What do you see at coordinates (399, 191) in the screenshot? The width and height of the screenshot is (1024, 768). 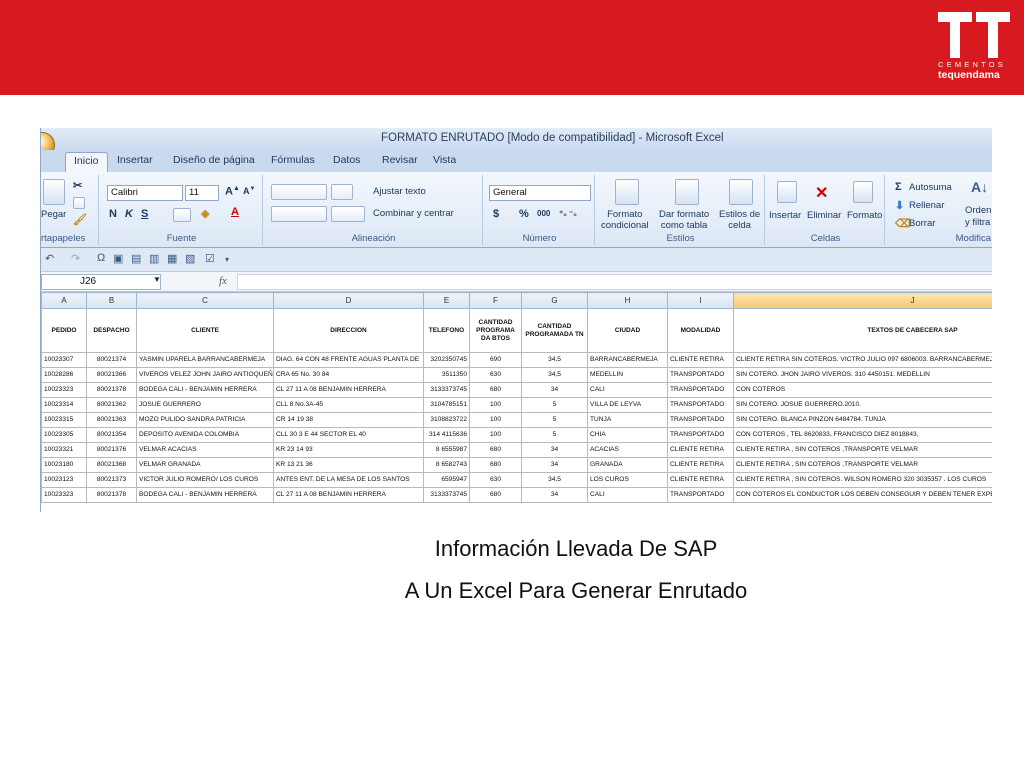 I see `wrap-text-button: Ajustar texto` at bounding box center [399, 191].